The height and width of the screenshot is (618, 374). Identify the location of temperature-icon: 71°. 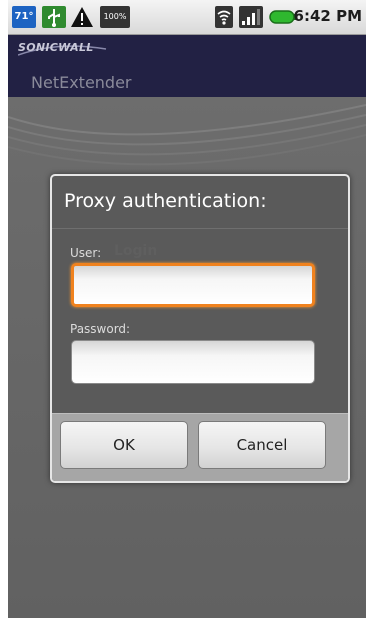
(24, 17).